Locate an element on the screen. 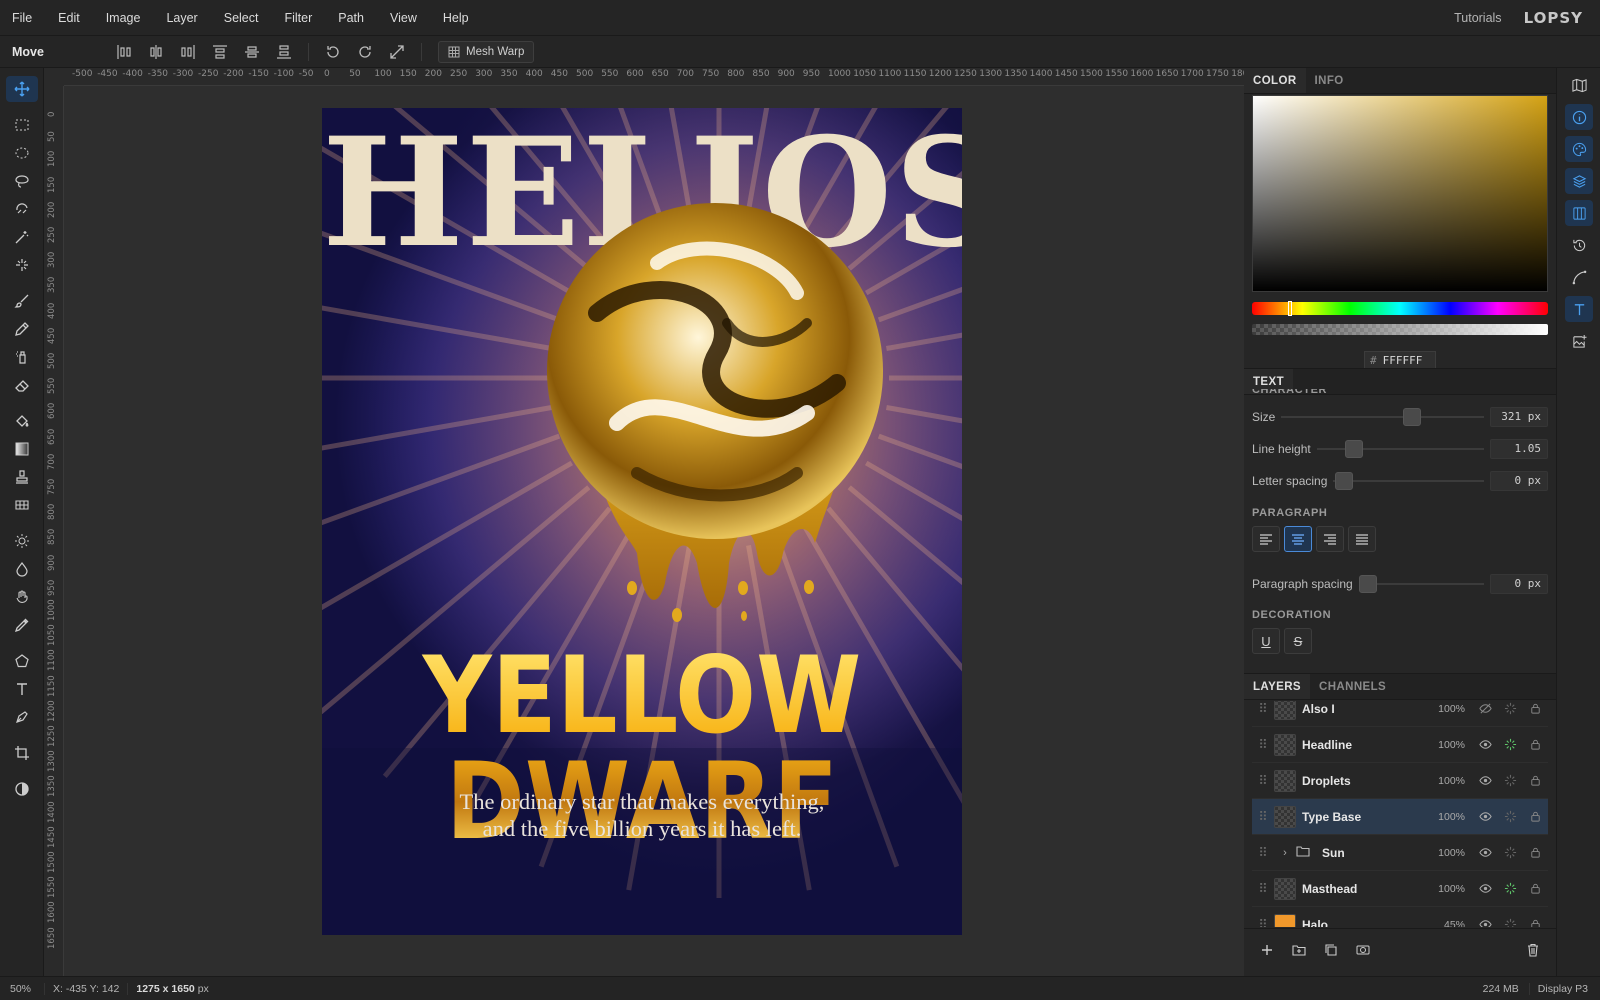 The width and height of the screenshot is (1600, 1000). layer-row: ⠿ Type Base 100% is located at coordinates (1400, 817).